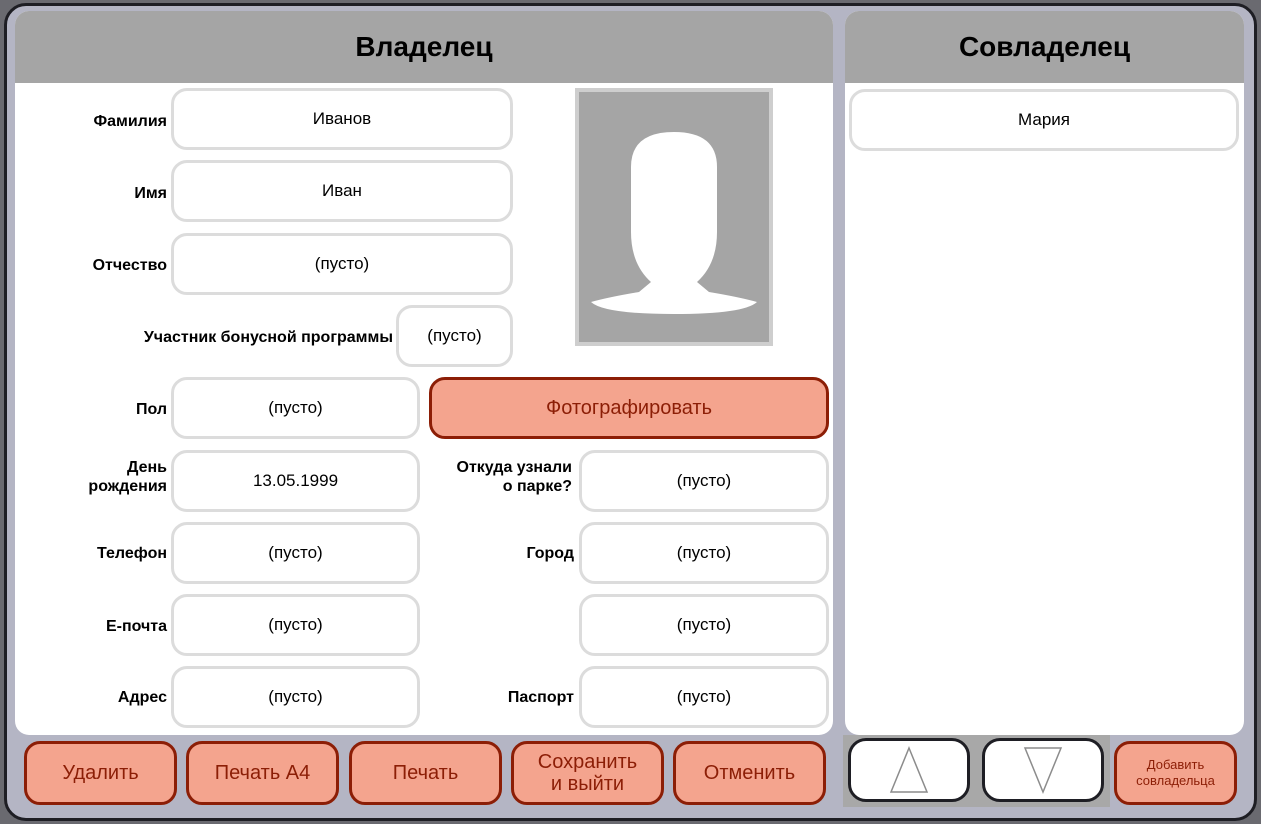 This screenshot has width=1261, height=824. What do you see at coordinates (295, 625) in the screenshot?
I see `email-field: (пусто)` at bounding box center [295, 625].